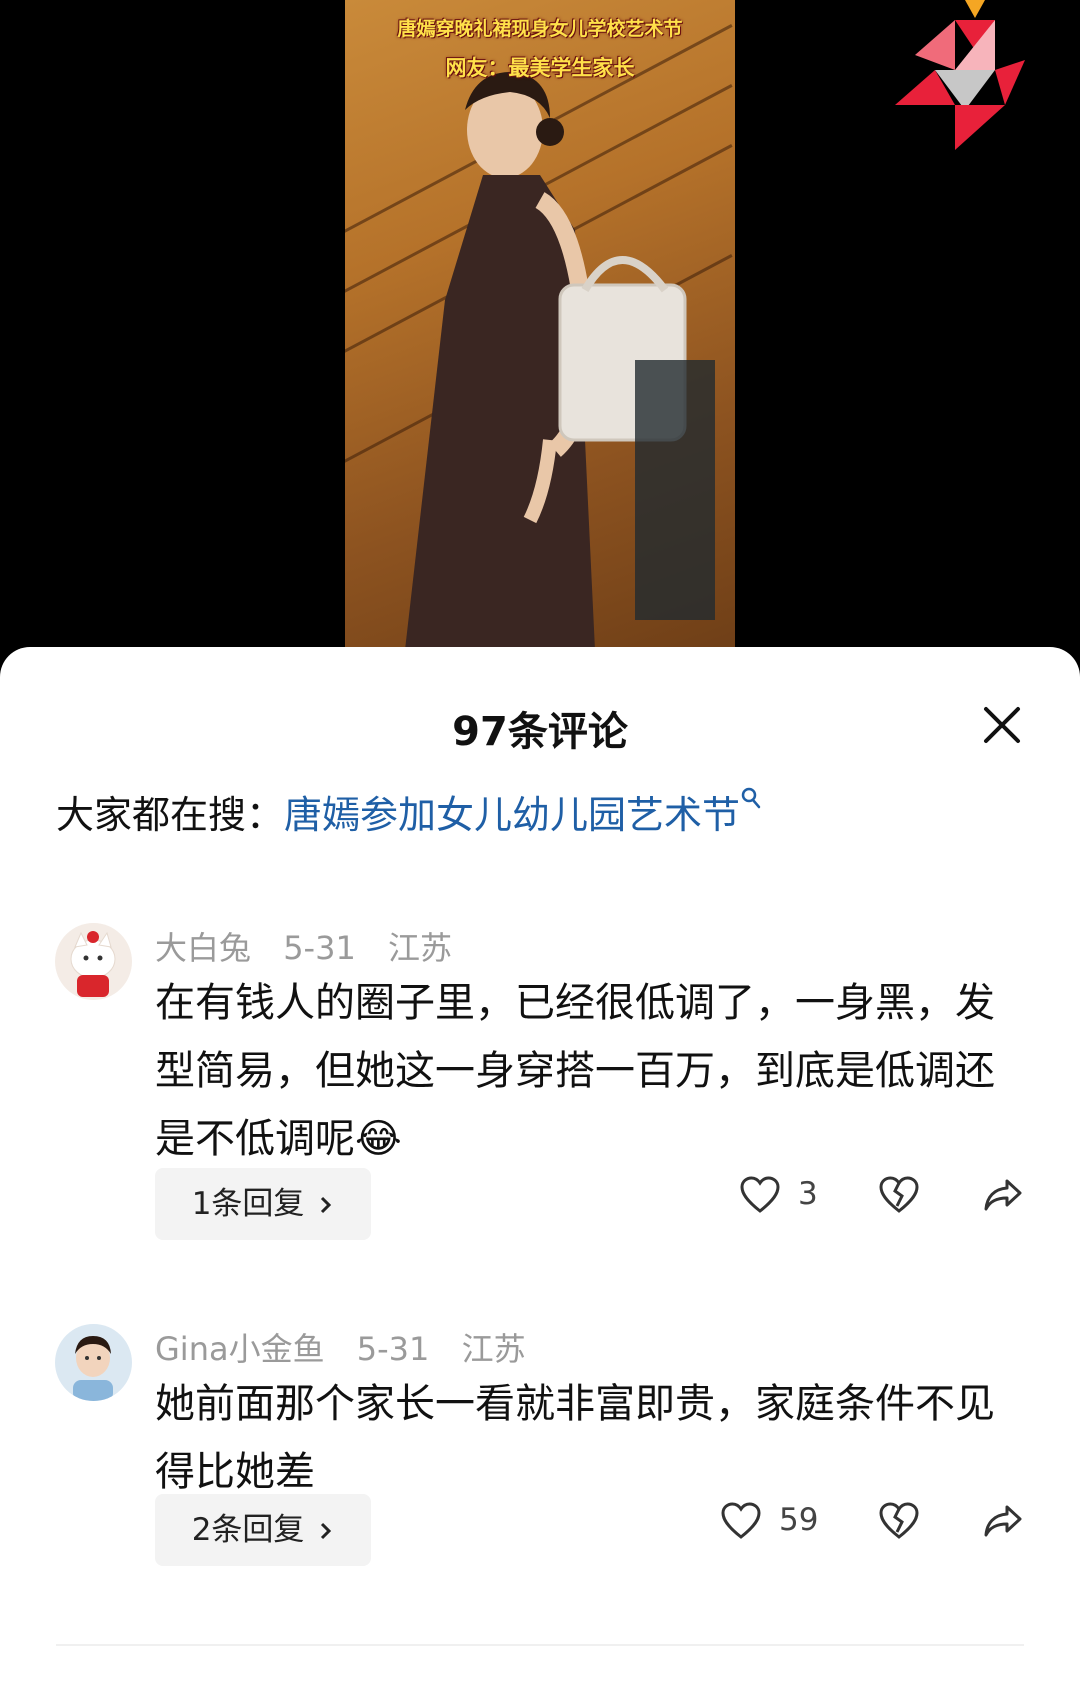 This screenshot has width=1080, height=1691. Describe the element at coordinates (248, 1204) in the screenshot. I see `reply-count-label: 1条回复` at that location.